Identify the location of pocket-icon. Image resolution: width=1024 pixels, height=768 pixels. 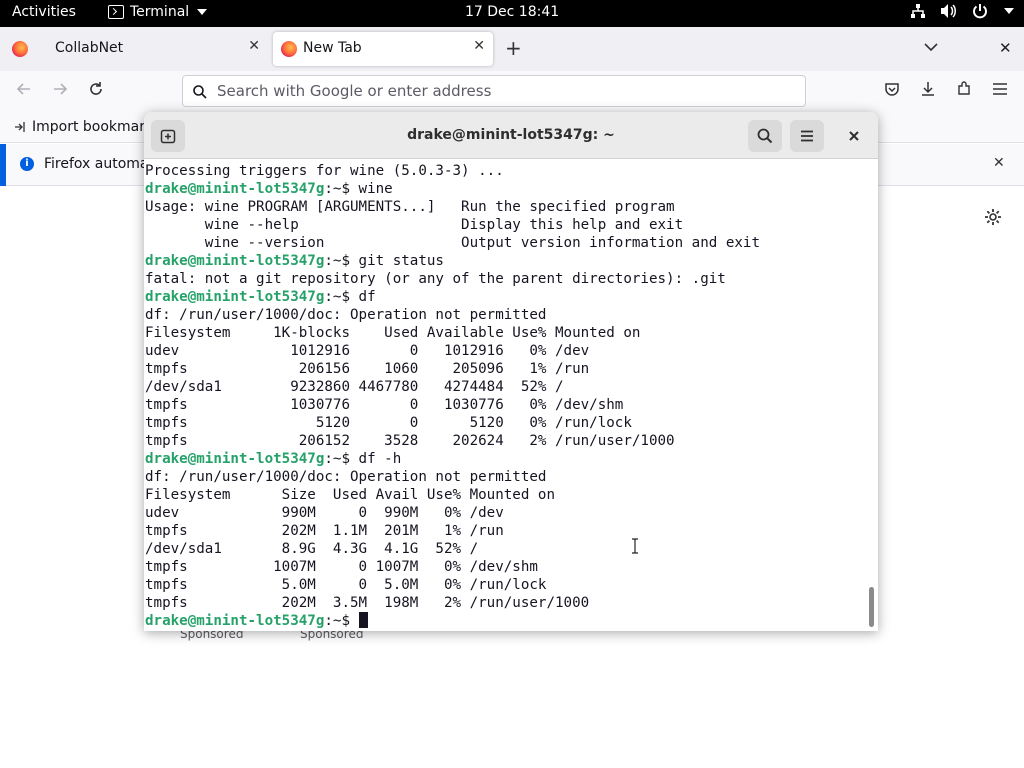
(893, 90).